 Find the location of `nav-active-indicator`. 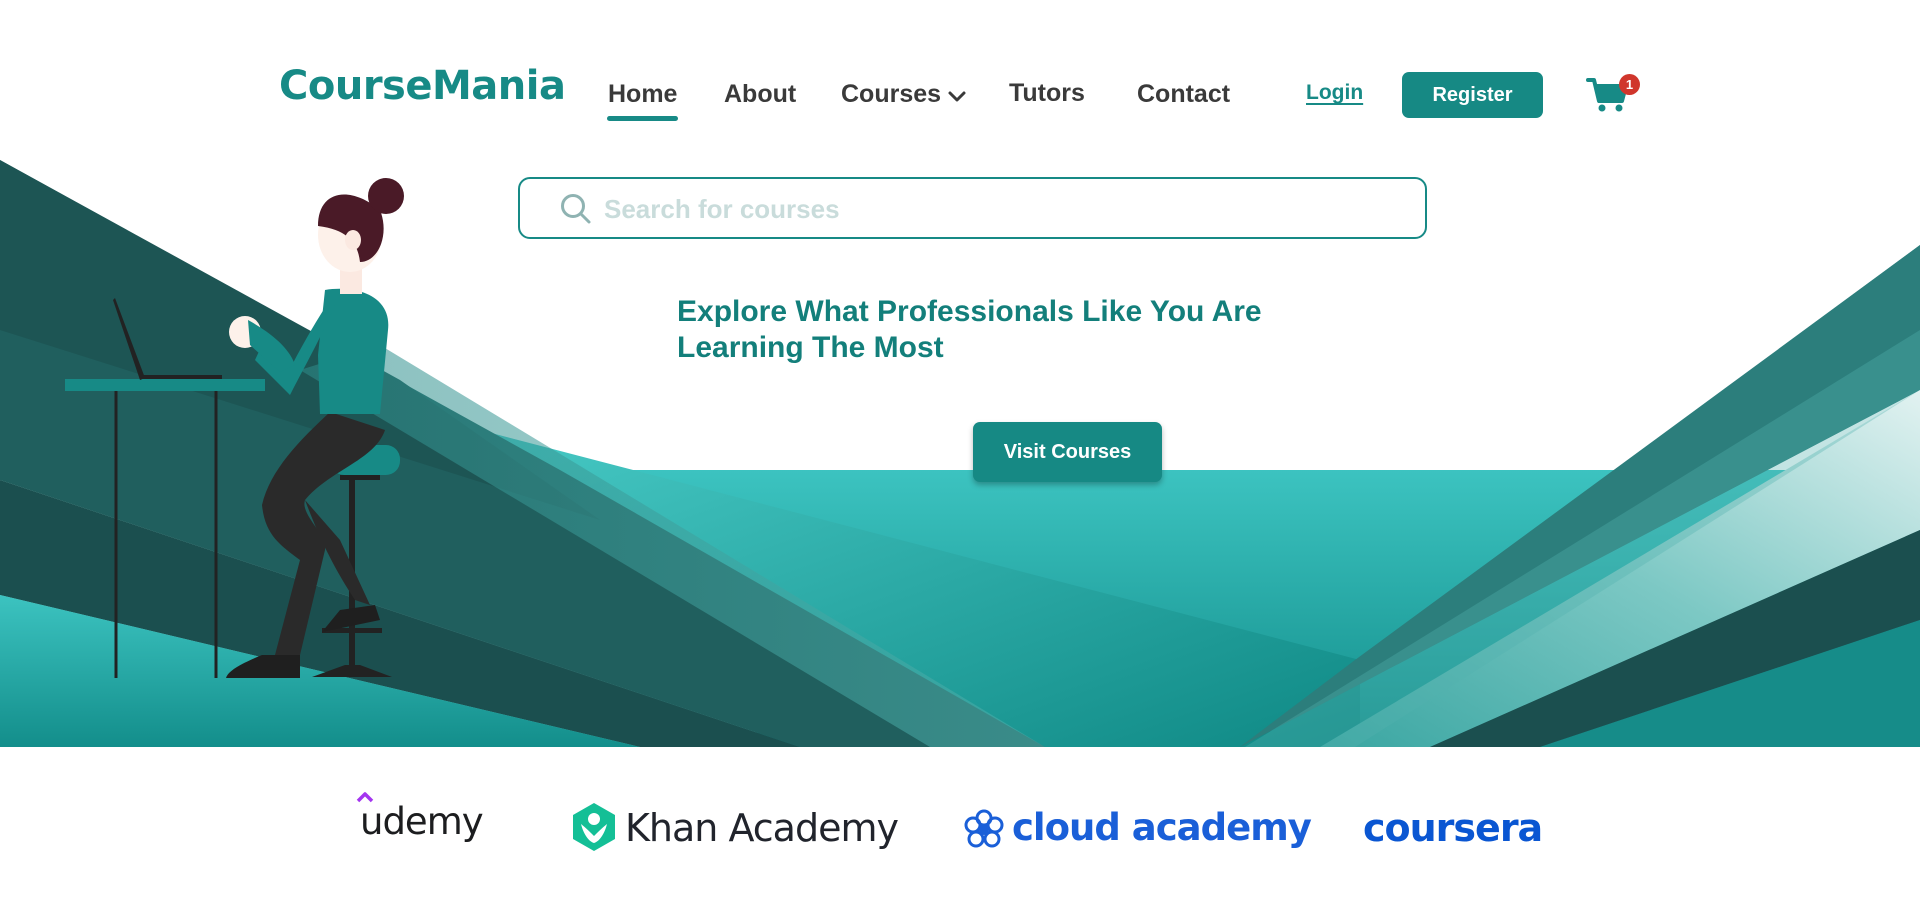

nav-active-indicator is located at coordinates (642, 118).